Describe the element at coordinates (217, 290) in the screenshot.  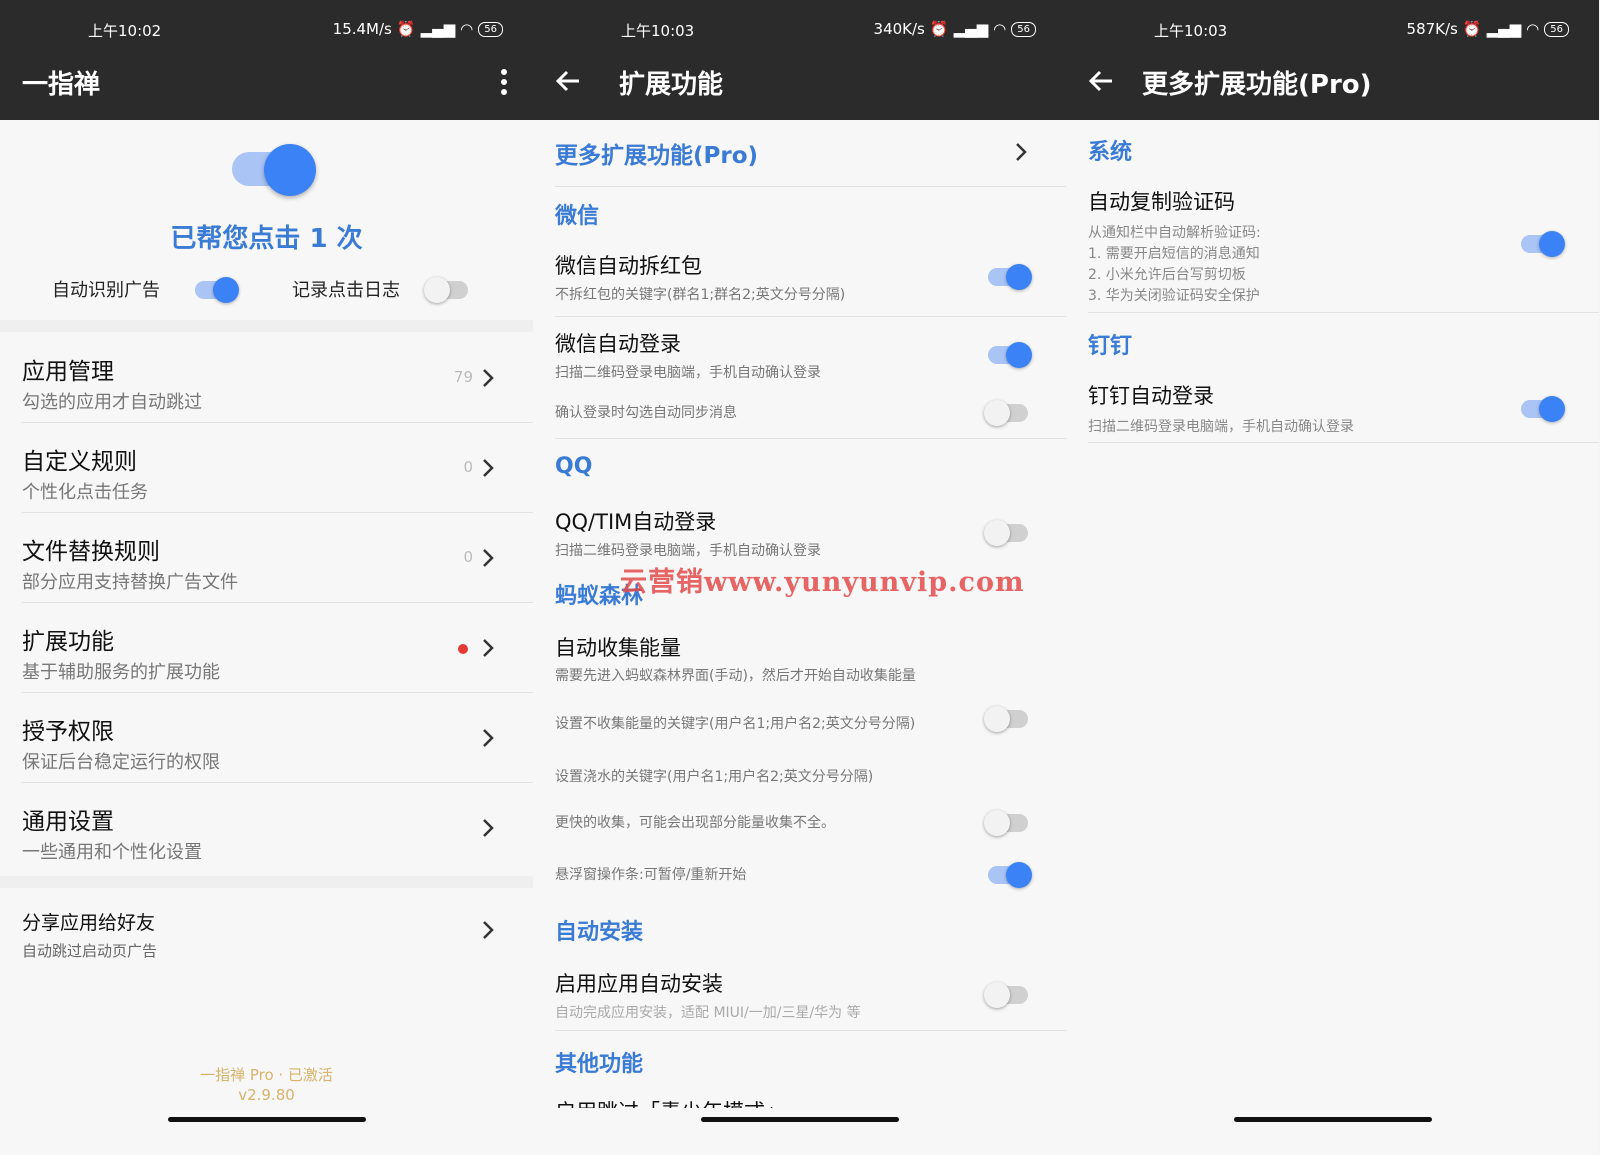
I see `auto-ad-toggle` at that location.